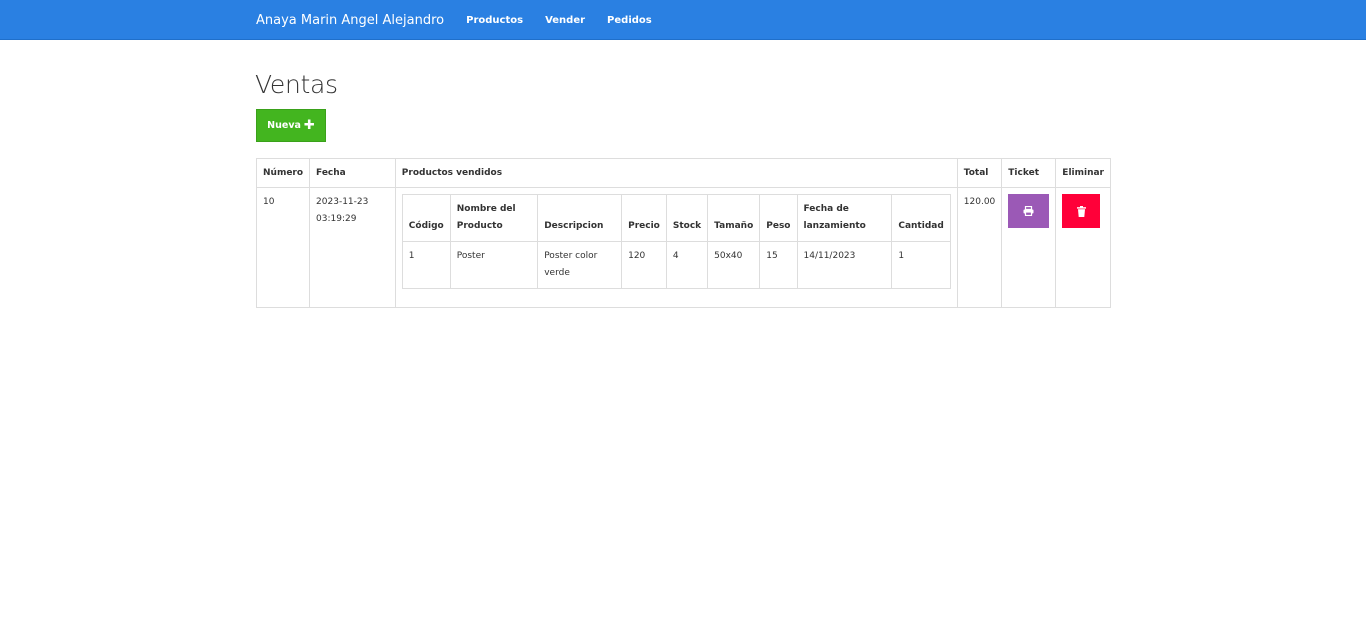 The height and width of the screenshot is (636, 1366). I want to click on fecha-time: 03:19:29, so click(336, 219).